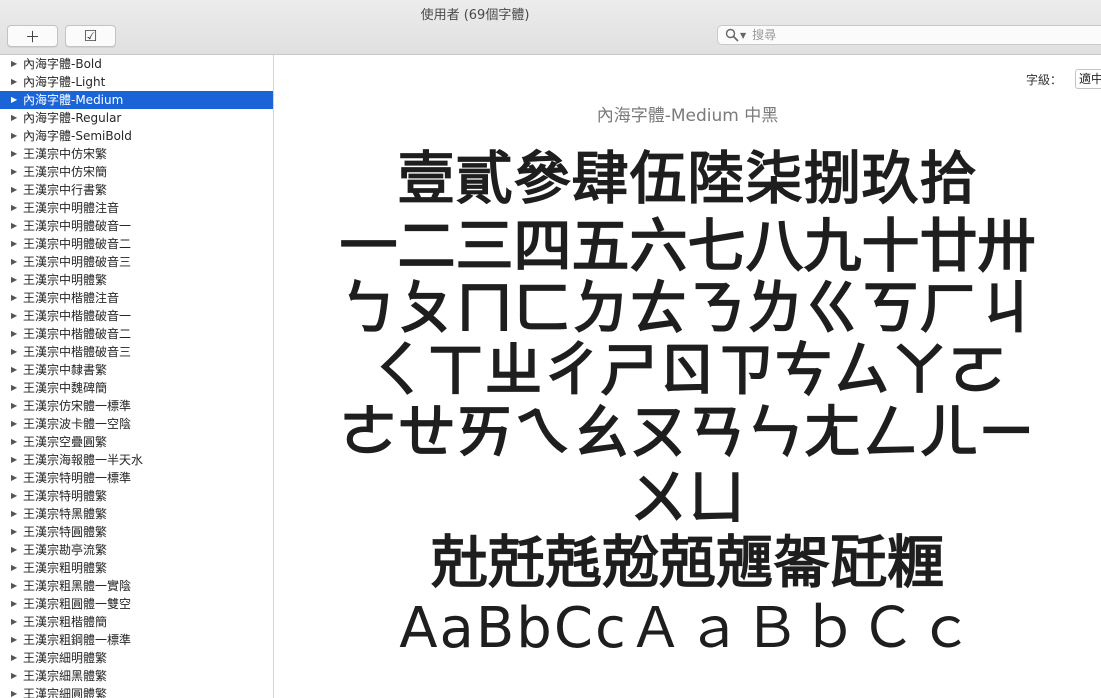 This screenshot has width=1101, height=698. What do you see at coordinates (65, 442) in the screenshot?
I see `font-list-item-label: 王漢宗空疊圓繁` at bounding box center [65, 442].